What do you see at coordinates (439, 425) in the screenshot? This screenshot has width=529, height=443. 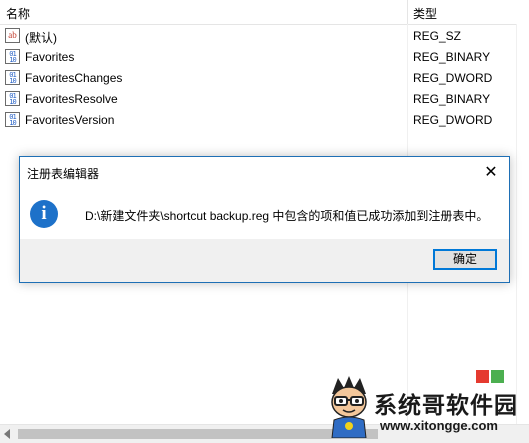 I see `brand-url: www.xitongge.com` at bounding box center [439, 425].